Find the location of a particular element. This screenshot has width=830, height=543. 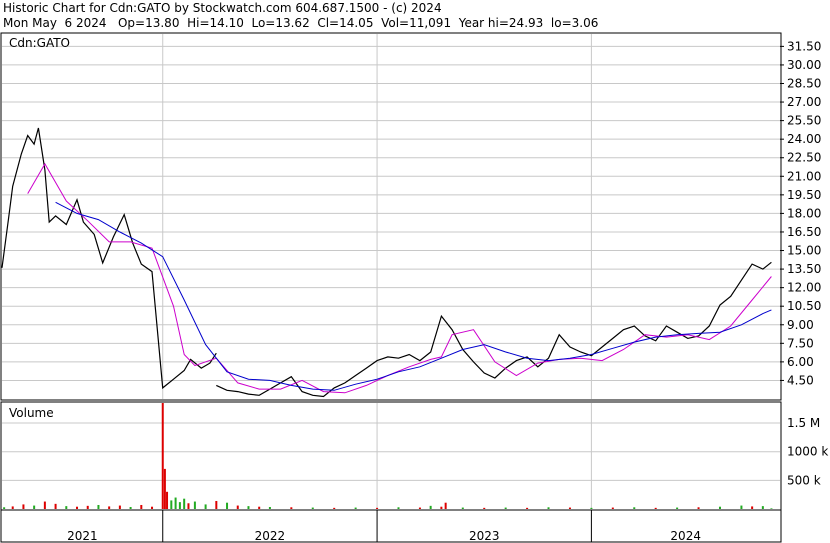

price-tick-label: 4.50 is located at coordinates (800, 380).